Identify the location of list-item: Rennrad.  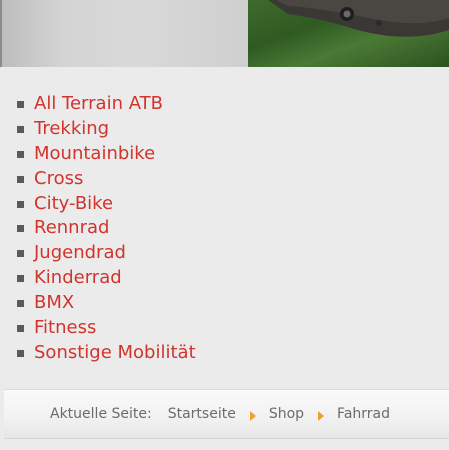
(98, 228).